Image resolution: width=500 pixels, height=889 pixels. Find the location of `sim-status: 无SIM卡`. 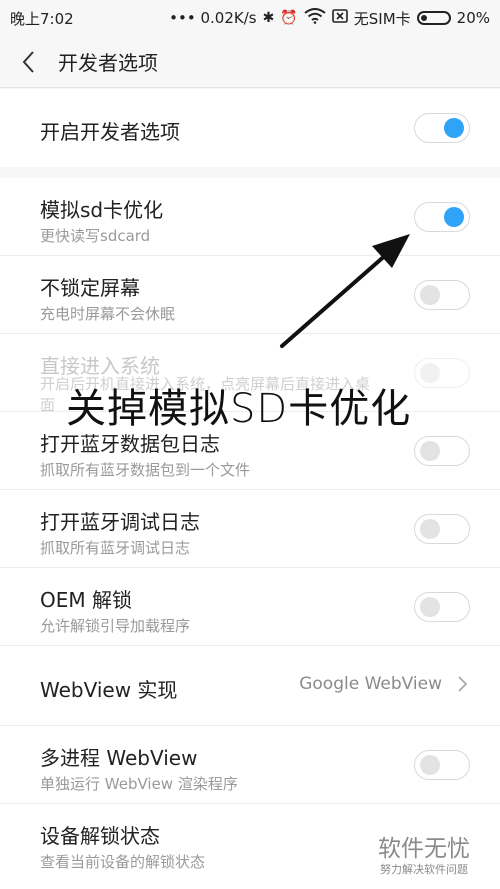

sim-status: 无SIM卡 is located at coordinates (382, 18).